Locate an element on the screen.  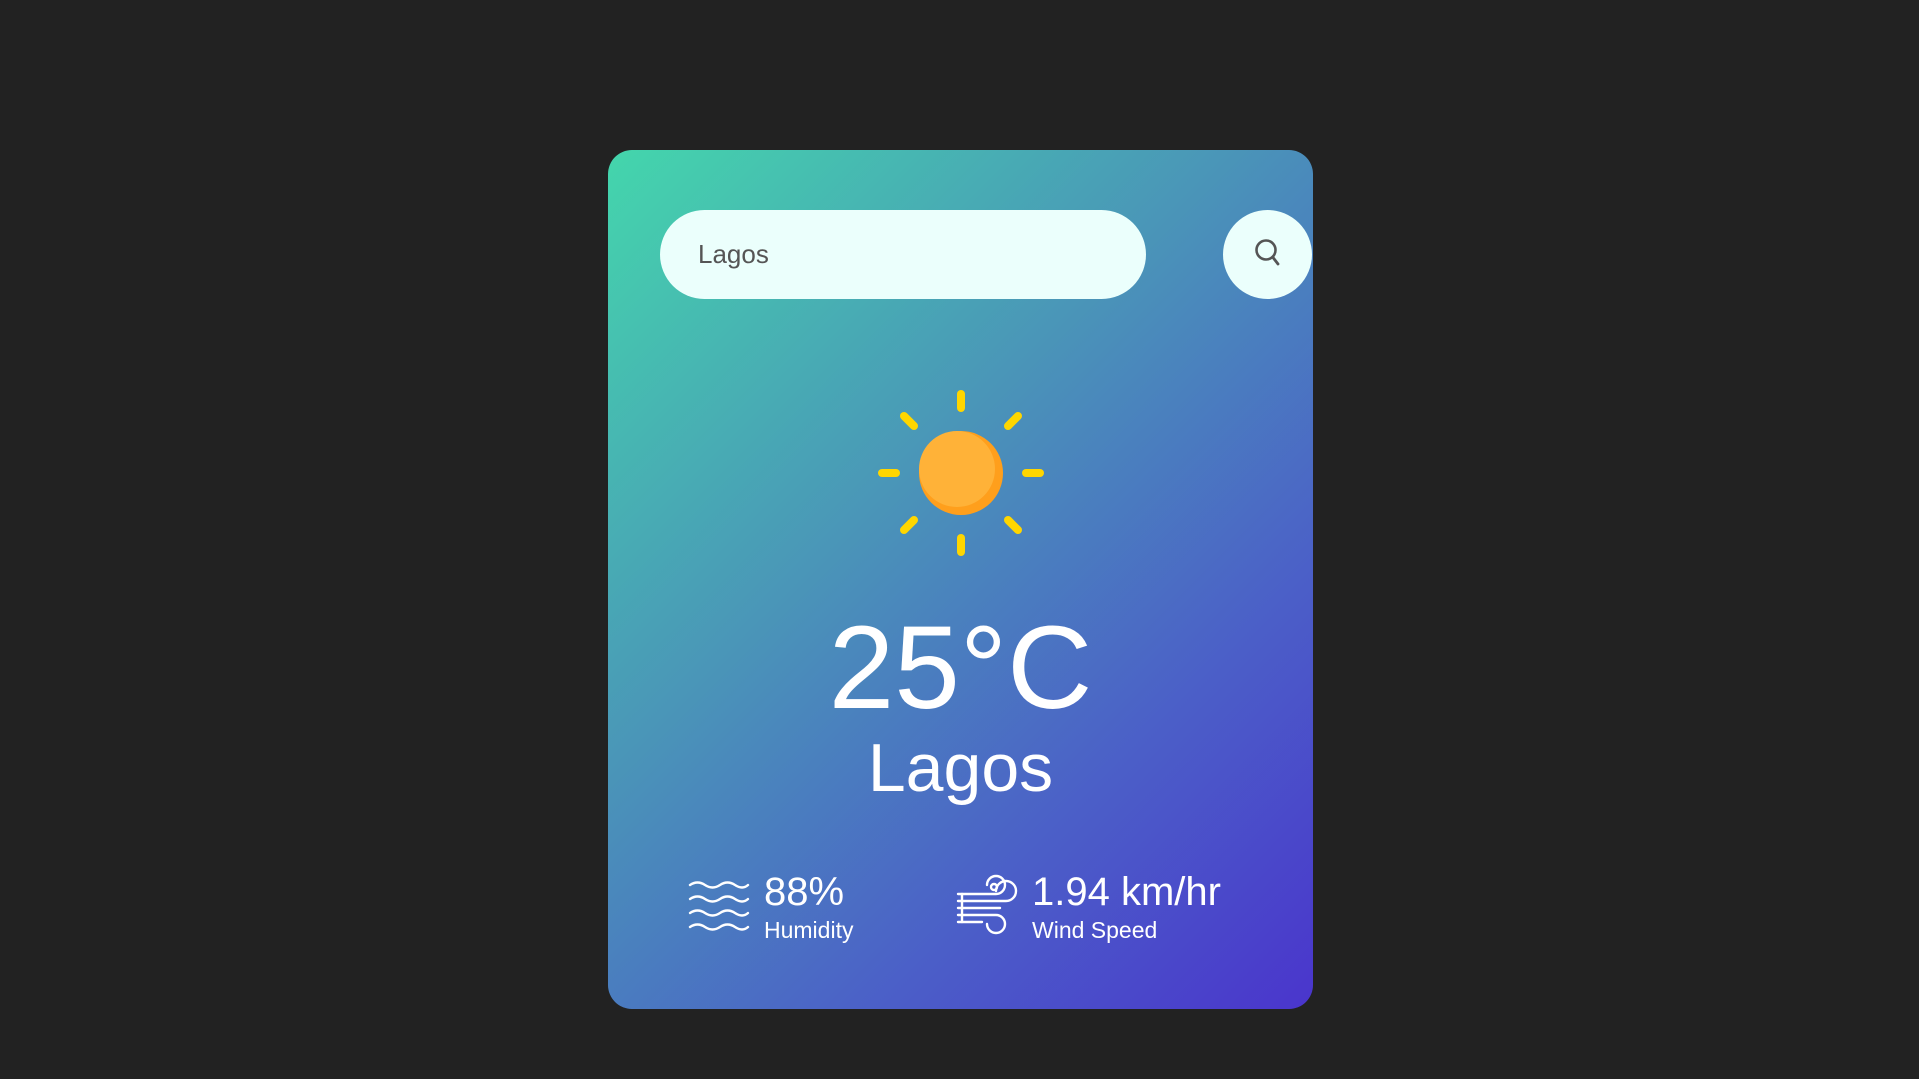
humidity-label: Humidity is located at coordinates (809, 930).